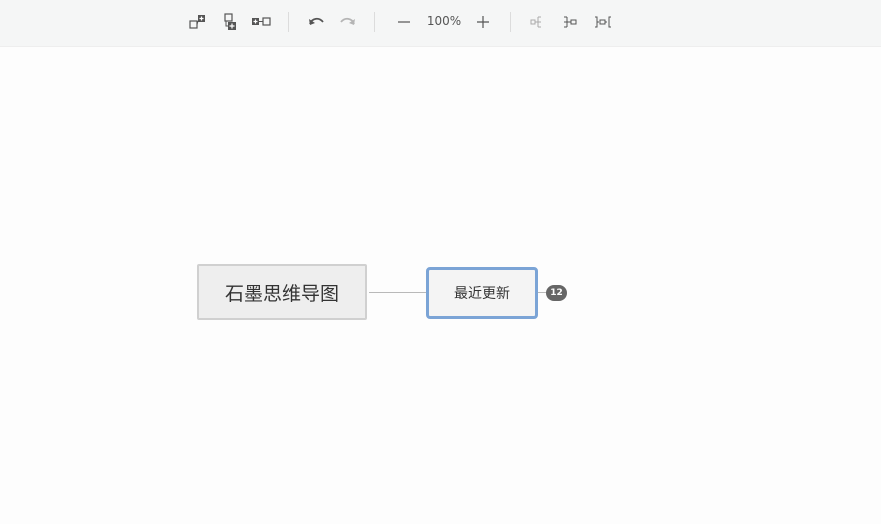 The image size is (881, 524). I want to click on root-topic-label: 石墨思维导图, so click(281, 293).